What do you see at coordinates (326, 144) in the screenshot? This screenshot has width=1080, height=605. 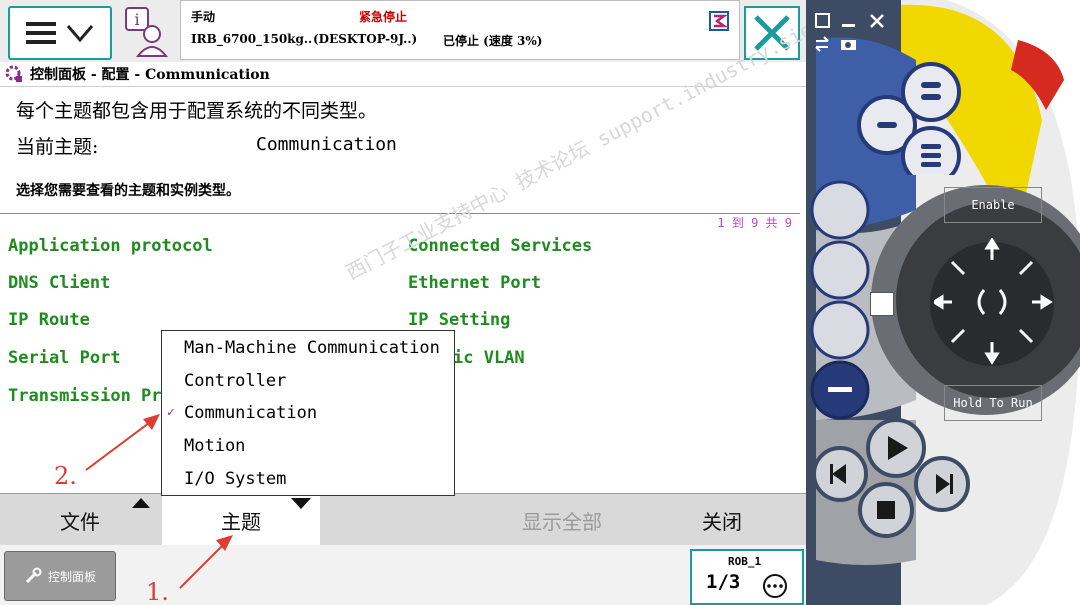 I see `current-topic-value: Communication` at bounding box center [326, 144].